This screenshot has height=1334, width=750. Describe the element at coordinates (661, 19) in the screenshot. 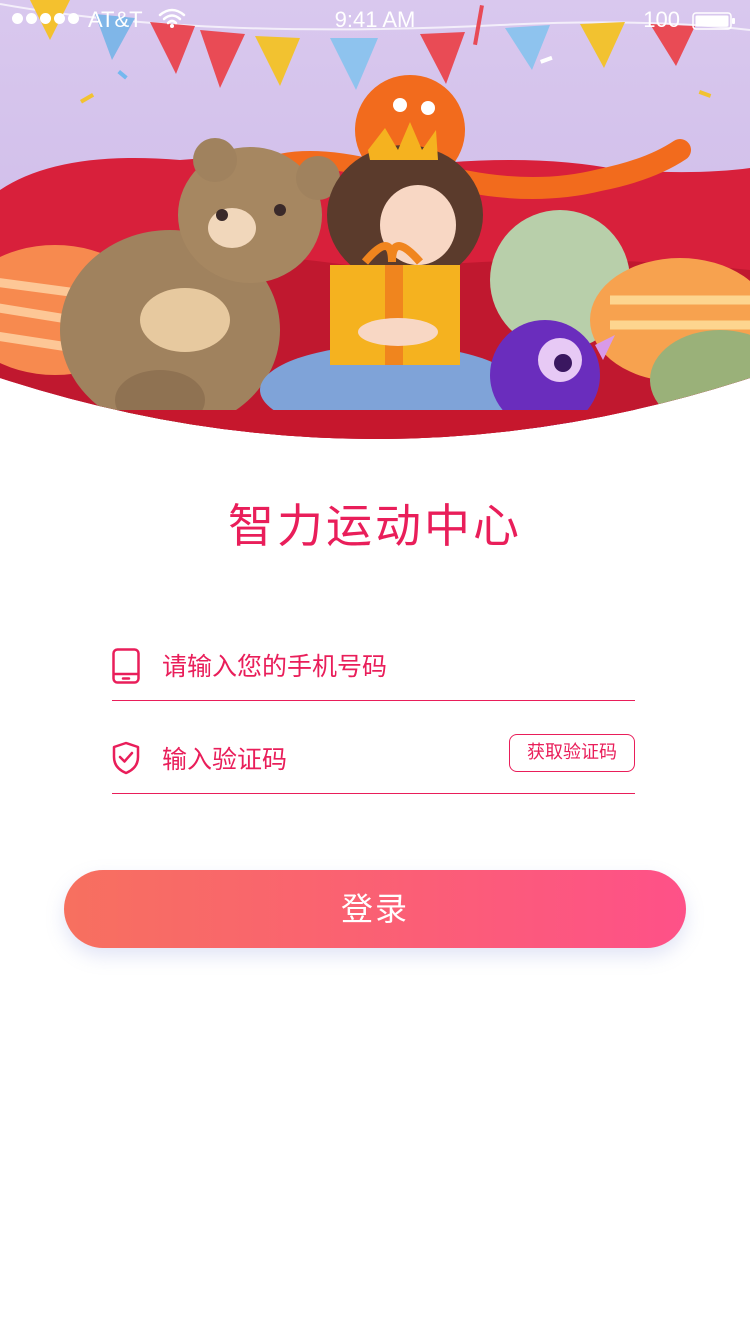

I see `battery-percent: 100` at that location.